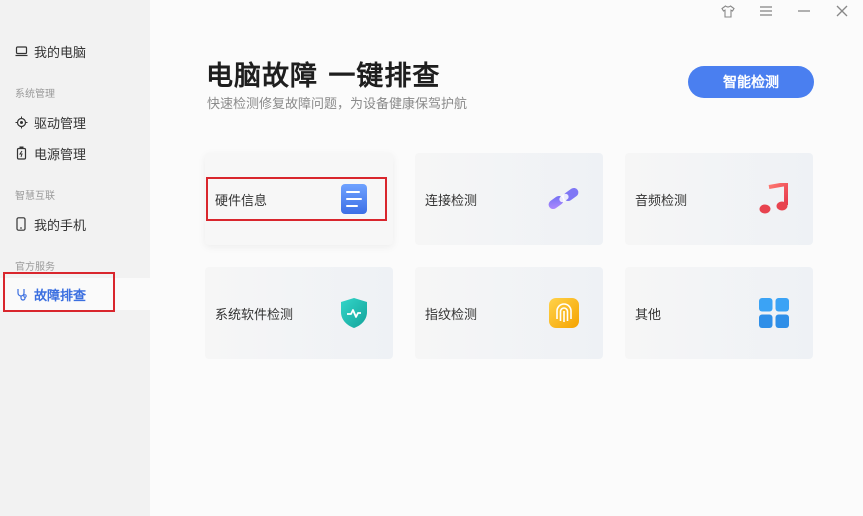 Image resolution: width=863 pixels, height=516 pixels. I want to click on sidebar-item-my-computer: 我的电脑, so click(75, 51).